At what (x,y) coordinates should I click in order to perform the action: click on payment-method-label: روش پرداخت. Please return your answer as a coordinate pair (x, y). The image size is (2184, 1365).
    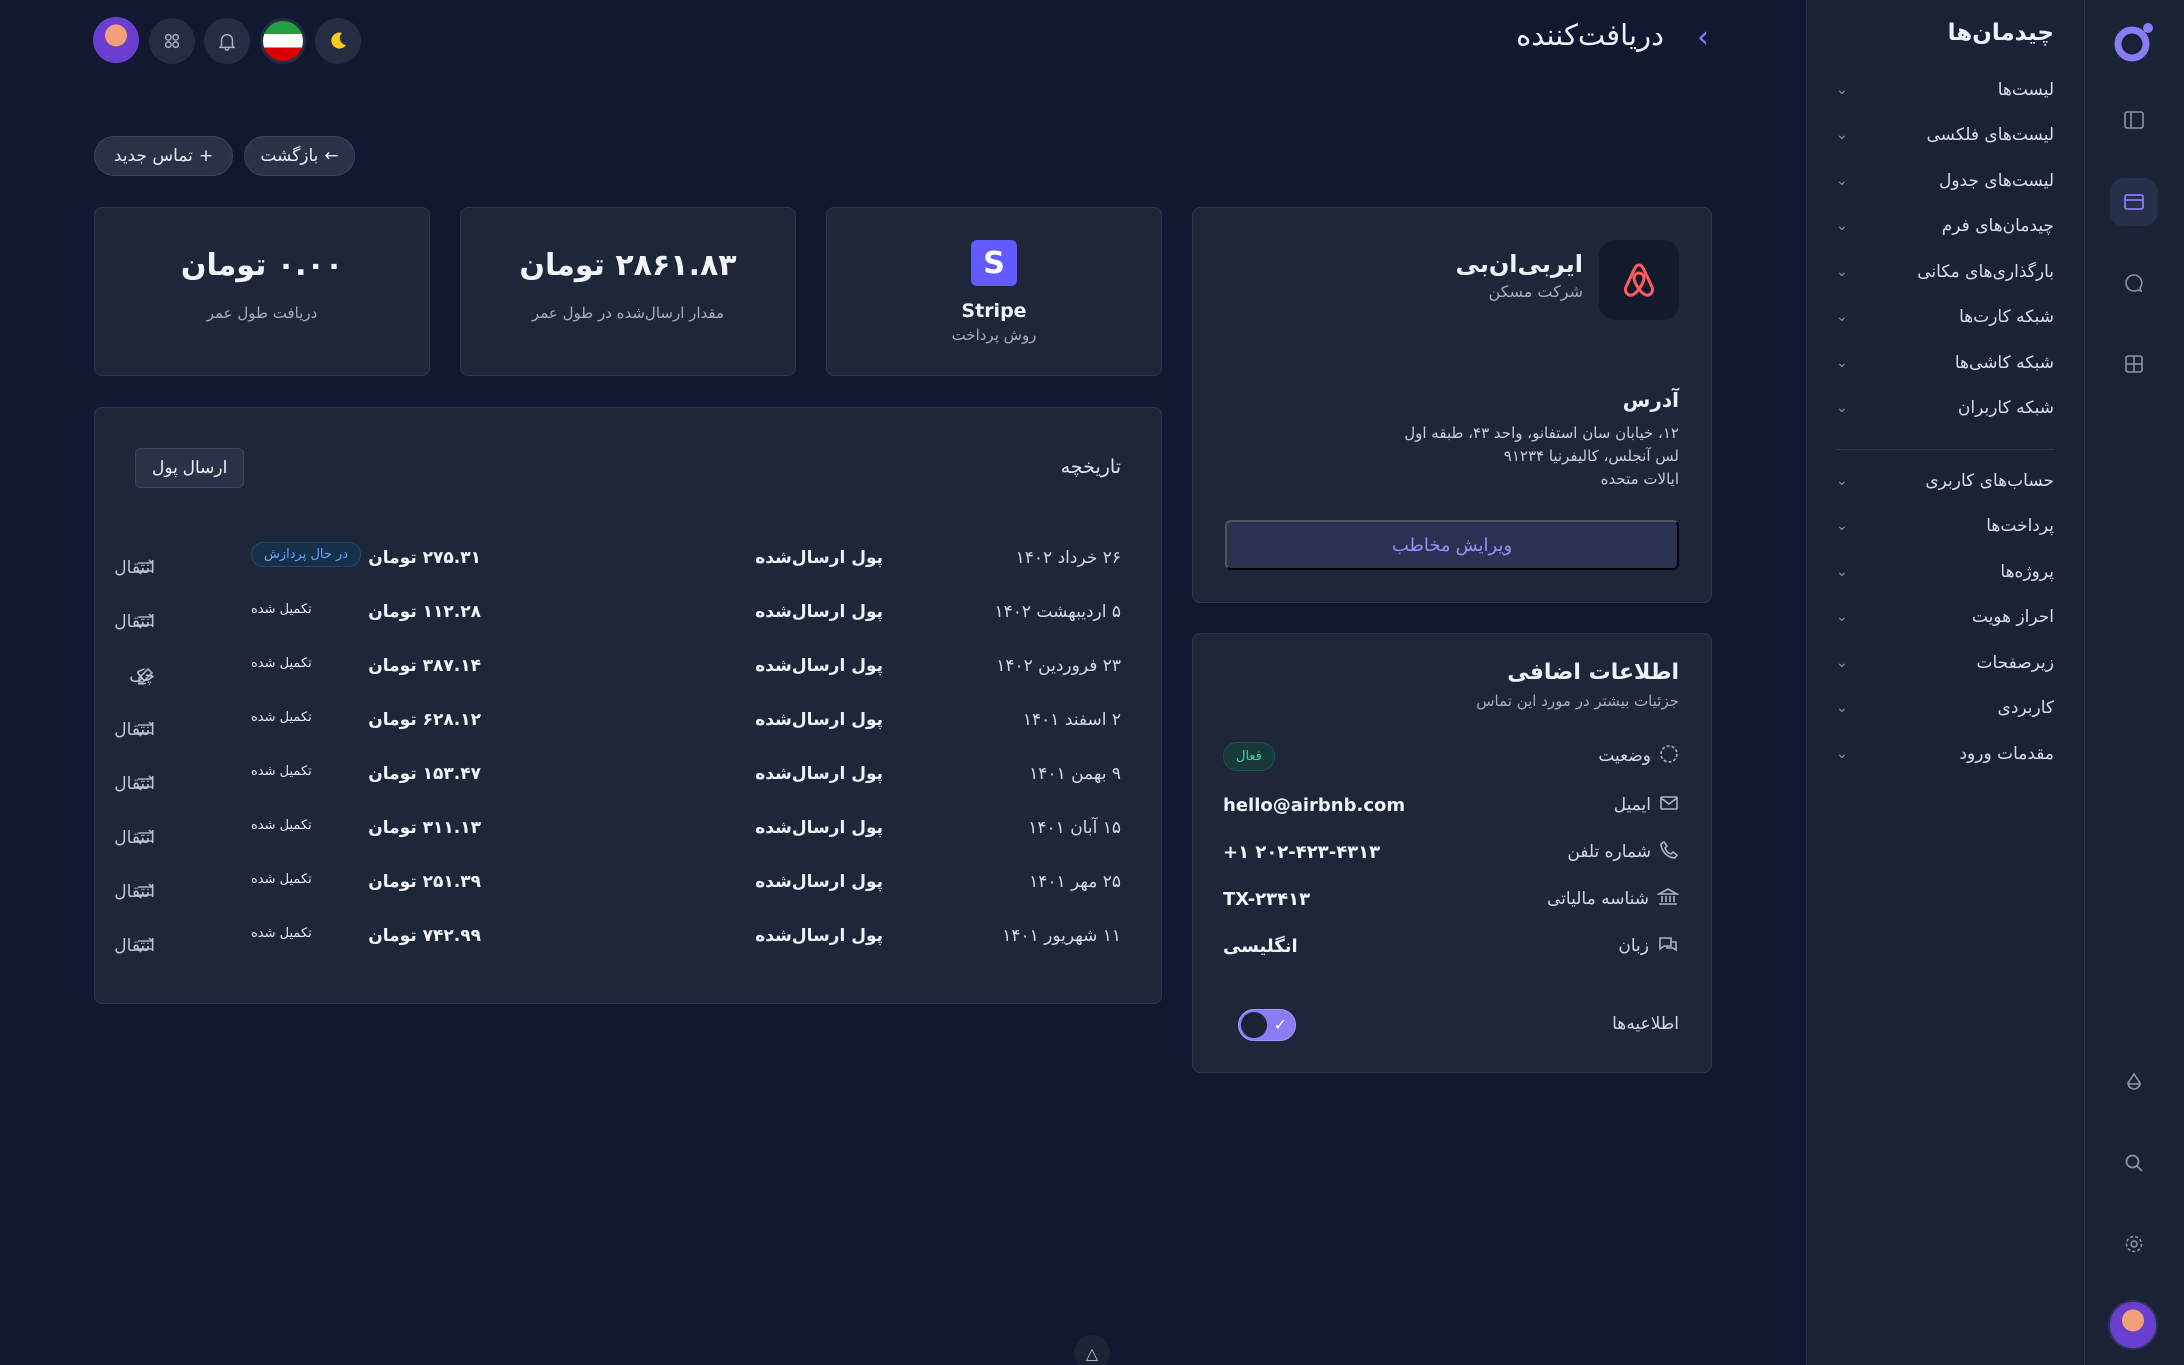
    Looking at the image, I should click on (994, 335).